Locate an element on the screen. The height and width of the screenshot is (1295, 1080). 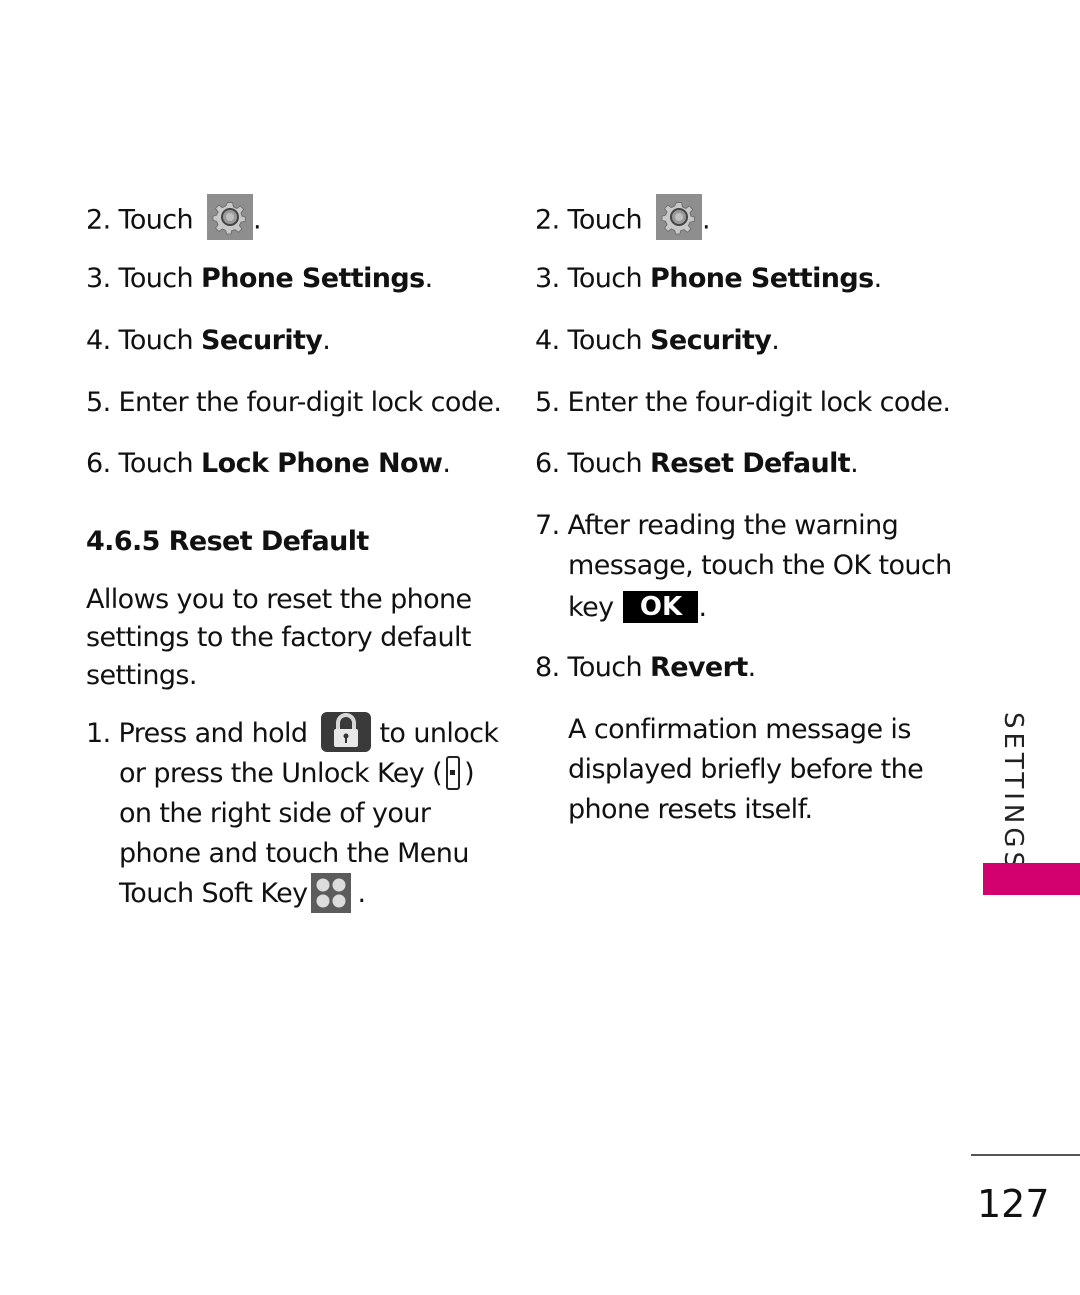
step-text: After reading the warning is located at coordinates (733, 525).